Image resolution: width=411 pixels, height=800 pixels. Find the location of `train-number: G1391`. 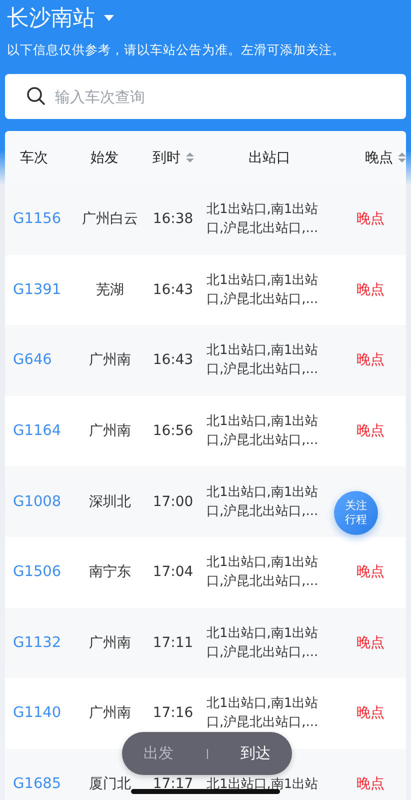

train-number: G1391 is located at coordinates (37, 290).